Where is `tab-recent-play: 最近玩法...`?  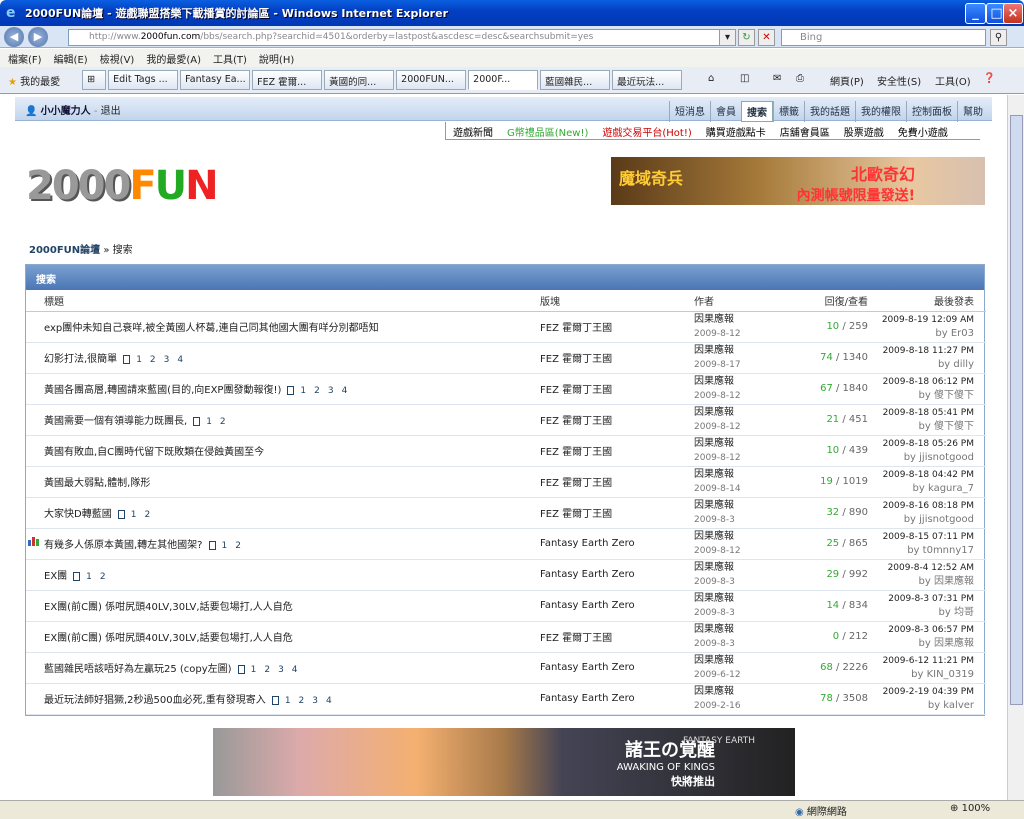
tab-recent-play: 最近玩法... is located at coordinates (647, 80).